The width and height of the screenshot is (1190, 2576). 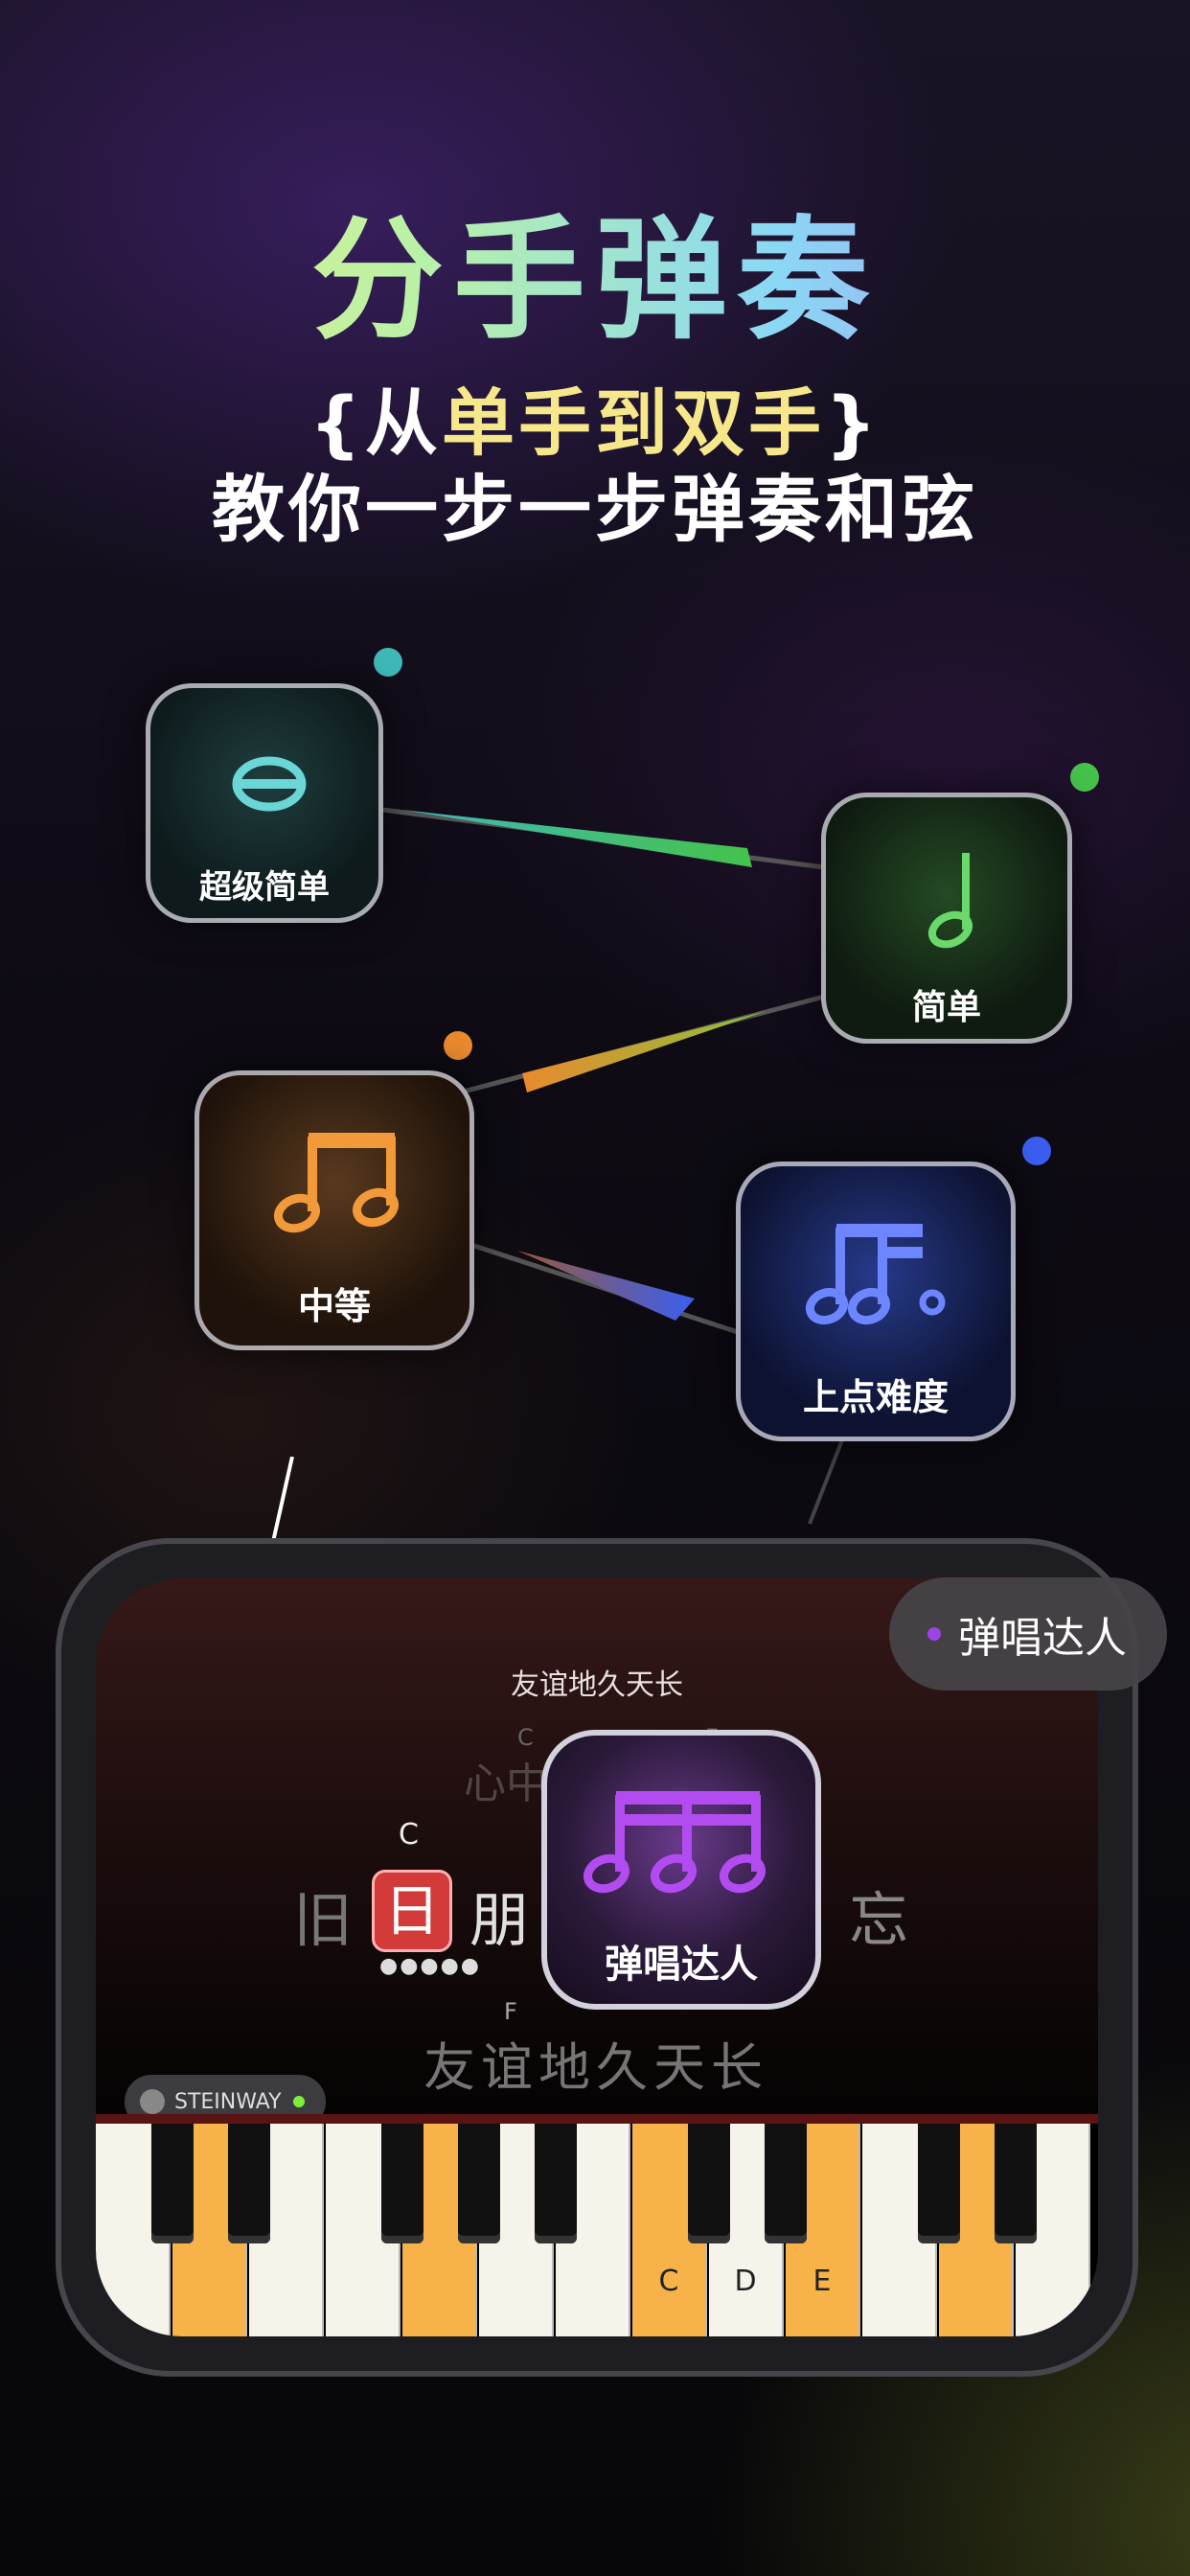 What do you see at coordinates (875, 1397) in the screenshot?
I see `level-label: 上点难度` at bounding box center [875, 1397].